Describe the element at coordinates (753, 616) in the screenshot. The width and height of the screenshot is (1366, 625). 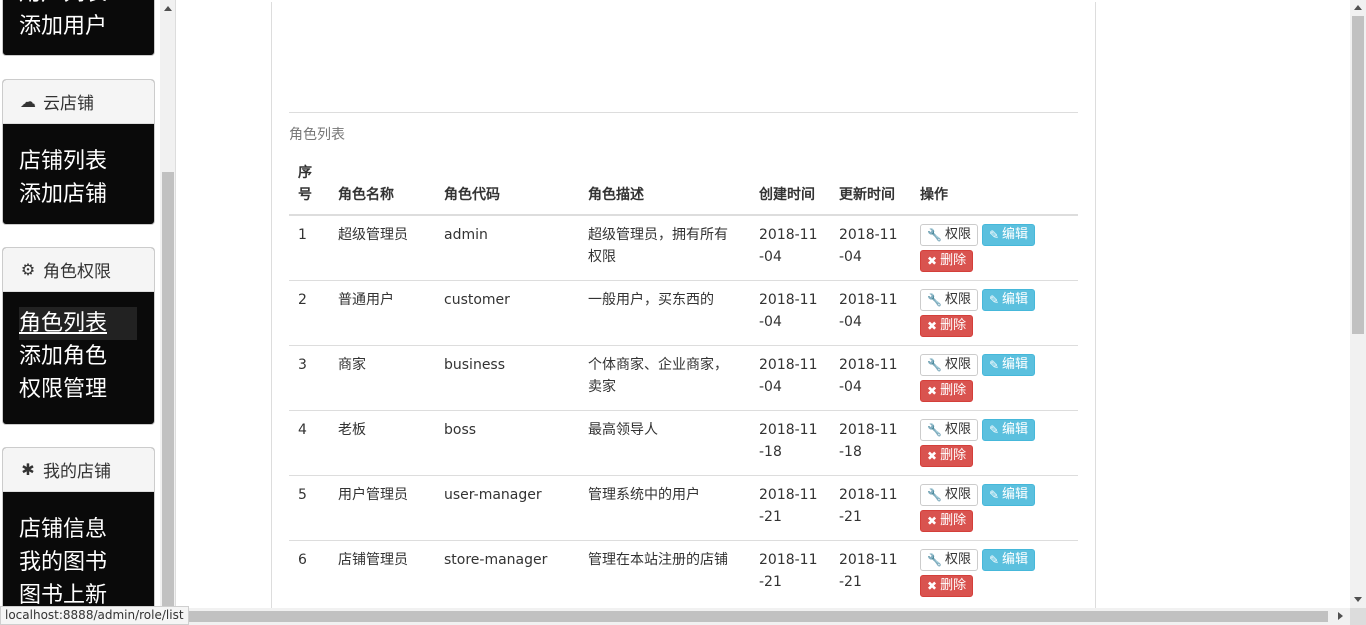
I see `horizontal-scroll-thumb` at that location.